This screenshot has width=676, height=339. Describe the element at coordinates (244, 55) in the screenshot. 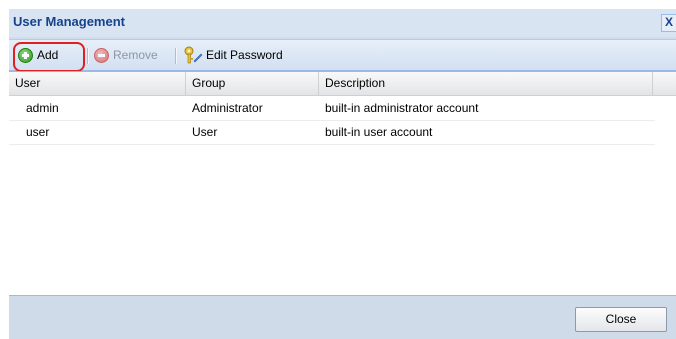

I see `edit-password-label: Edit Password` at that location.